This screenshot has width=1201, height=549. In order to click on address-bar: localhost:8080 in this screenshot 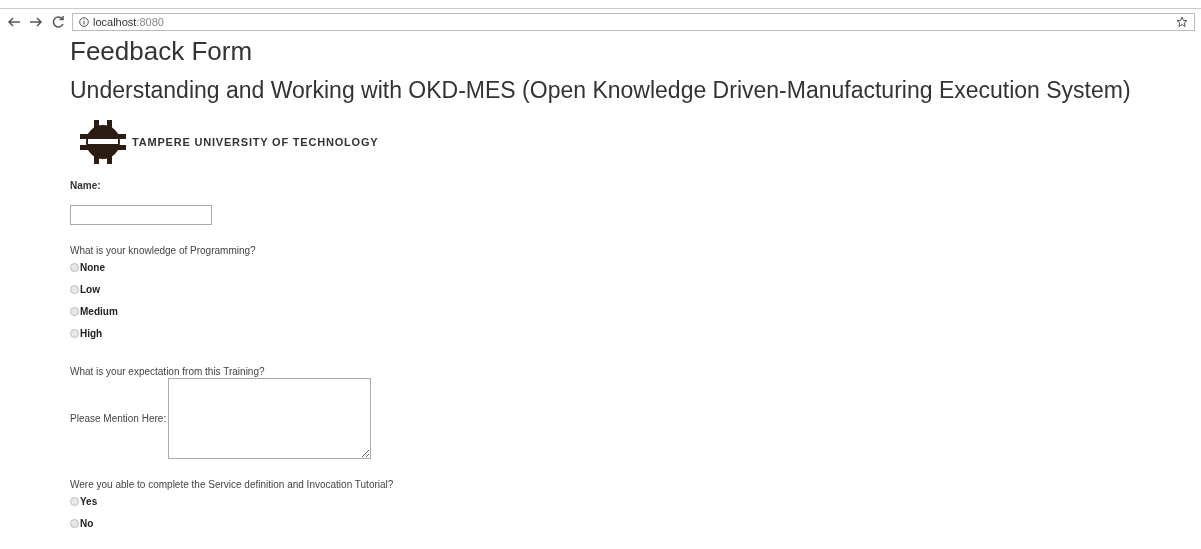, I will do `click(633, 21)`.